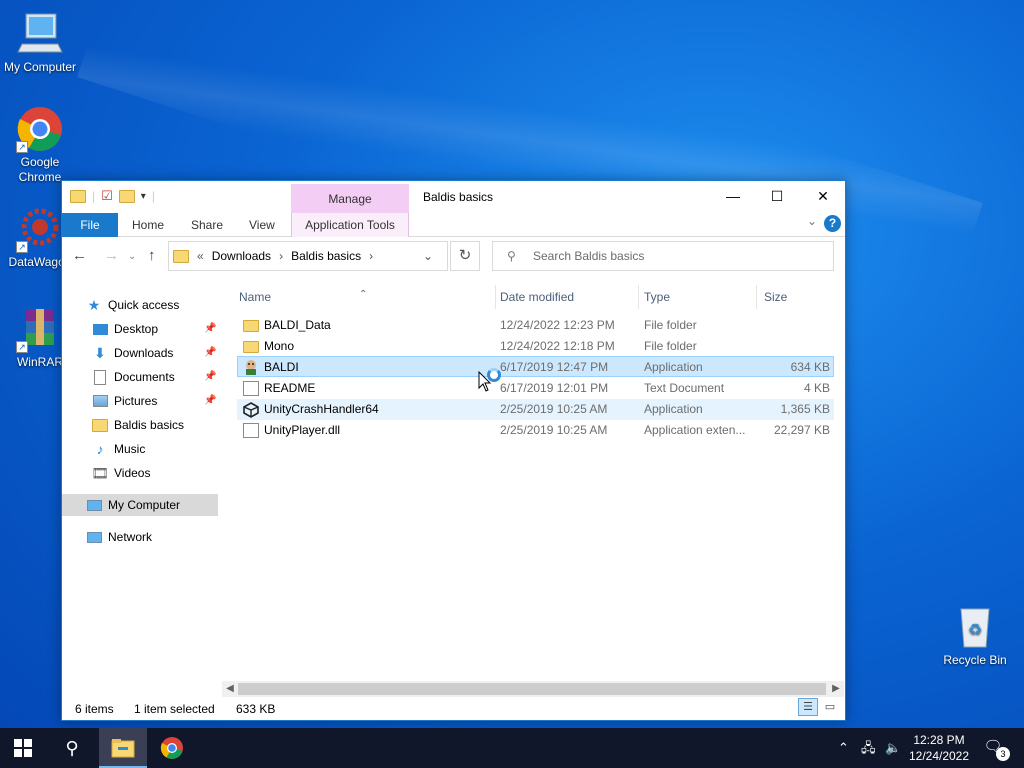 The height and width of the screenshot is (768, 1024). I want to click on scroll-right-icon: ▶, so click(836, 689).